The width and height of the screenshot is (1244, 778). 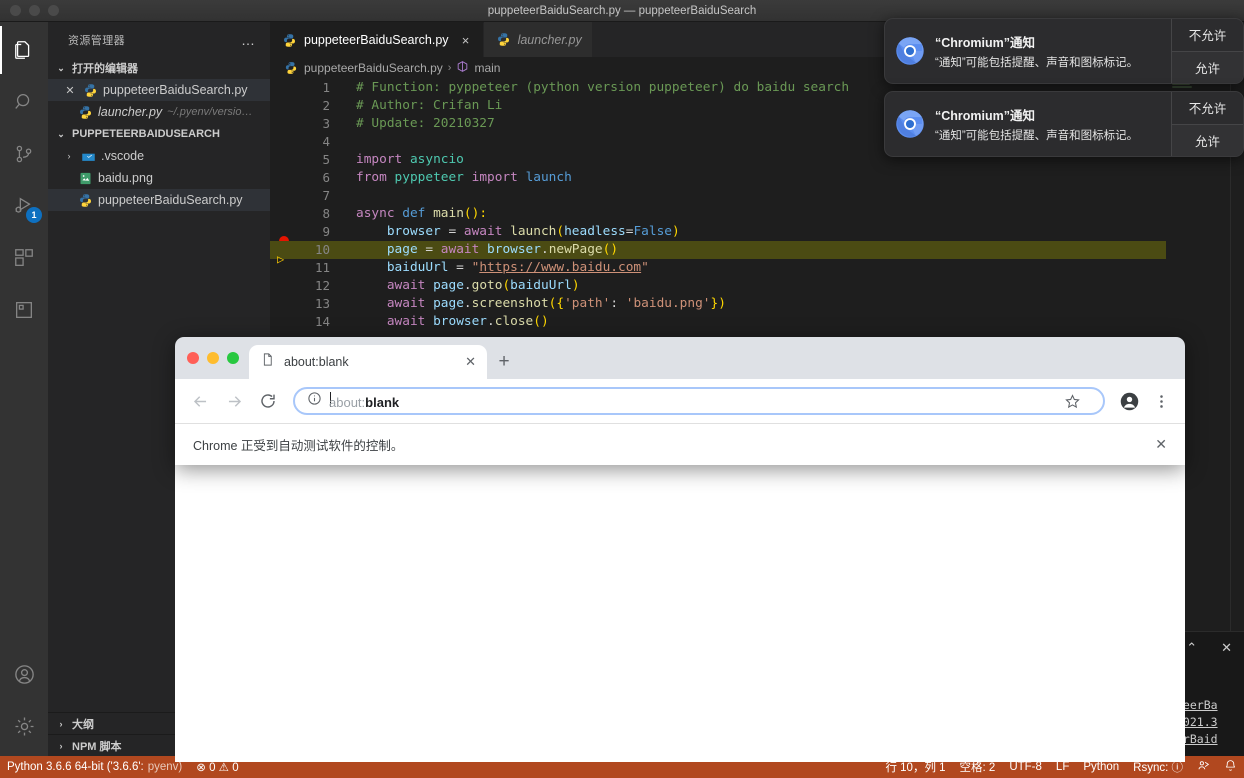 I want to click on code-line: 11 baiduUrl = "https://www.baidu.com", so click(x=757, y=268).